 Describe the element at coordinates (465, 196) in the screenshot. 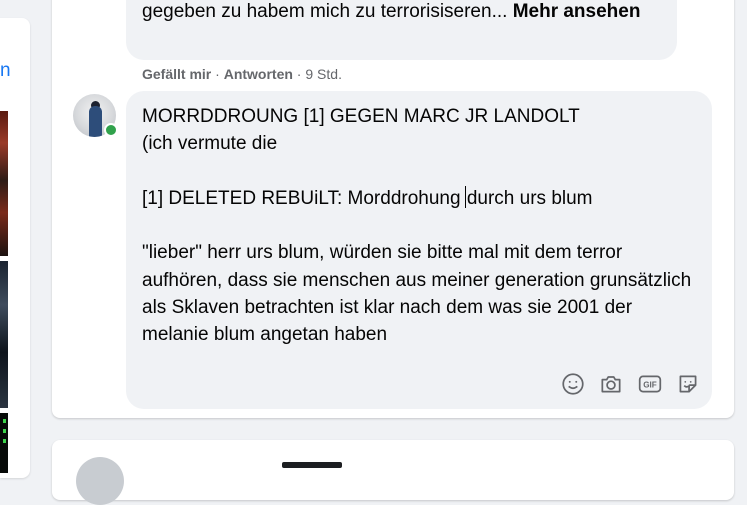

I see `text-caret` at that location.